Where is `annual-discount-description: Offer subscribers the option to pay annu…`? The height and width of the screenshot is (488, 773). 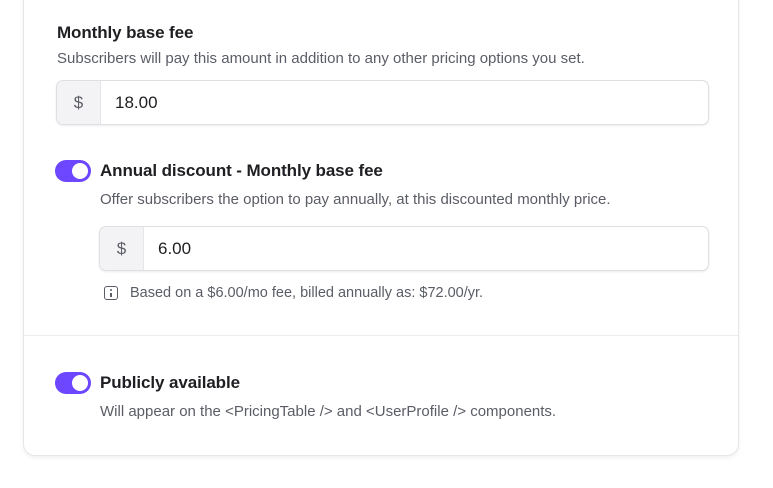 annual-discount-description: Offer subscribers the option to pay annu… is located at coordinates (355, 199).